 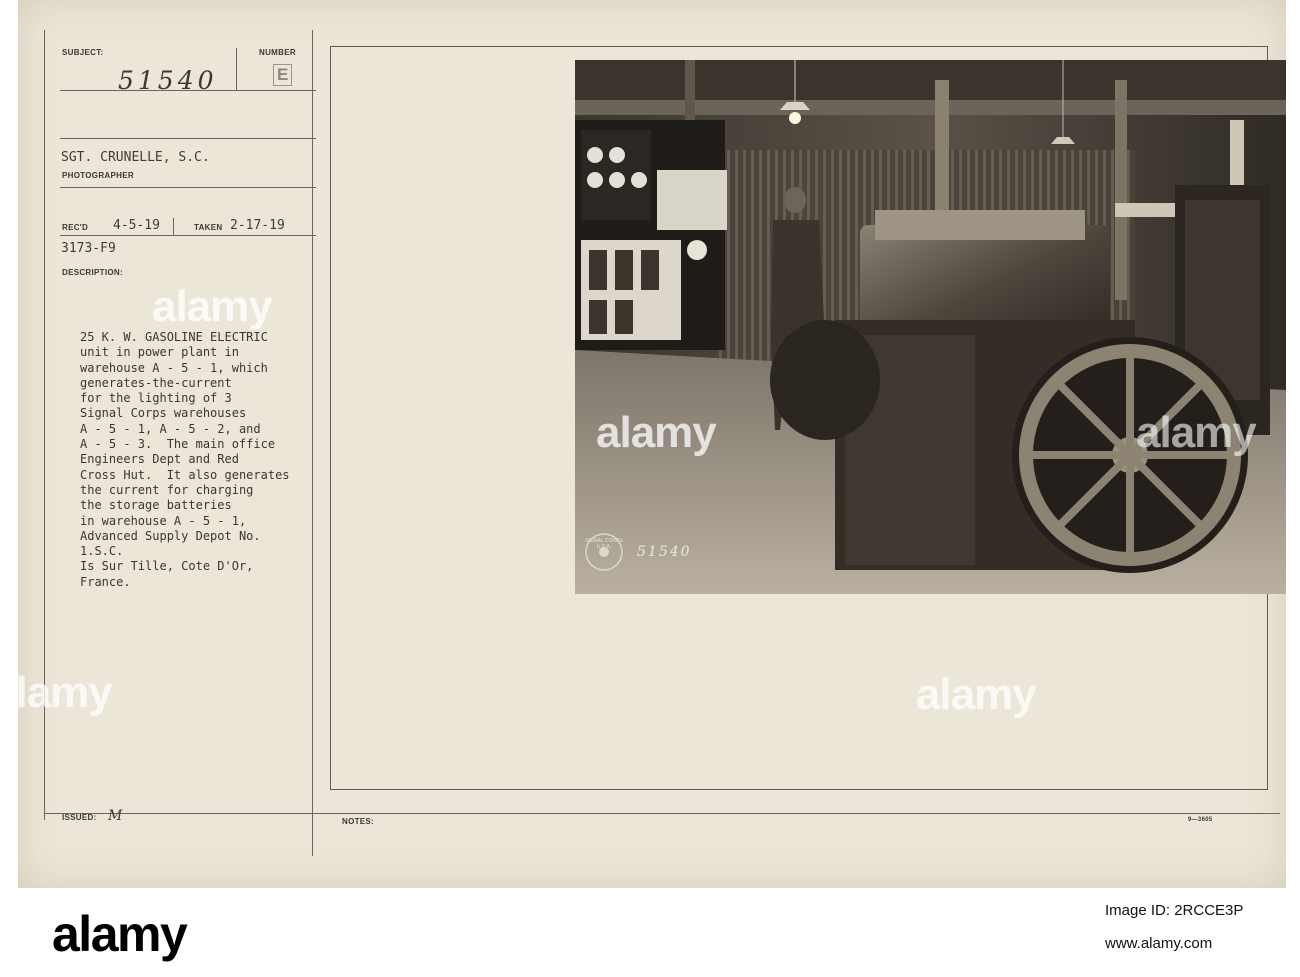 What do you see at coordinates (604, 544) in the screenshot?
I see `signal-corps-stamp-text: SIGNAL CORPS U.S.A.` at bounding box center [604, 544].